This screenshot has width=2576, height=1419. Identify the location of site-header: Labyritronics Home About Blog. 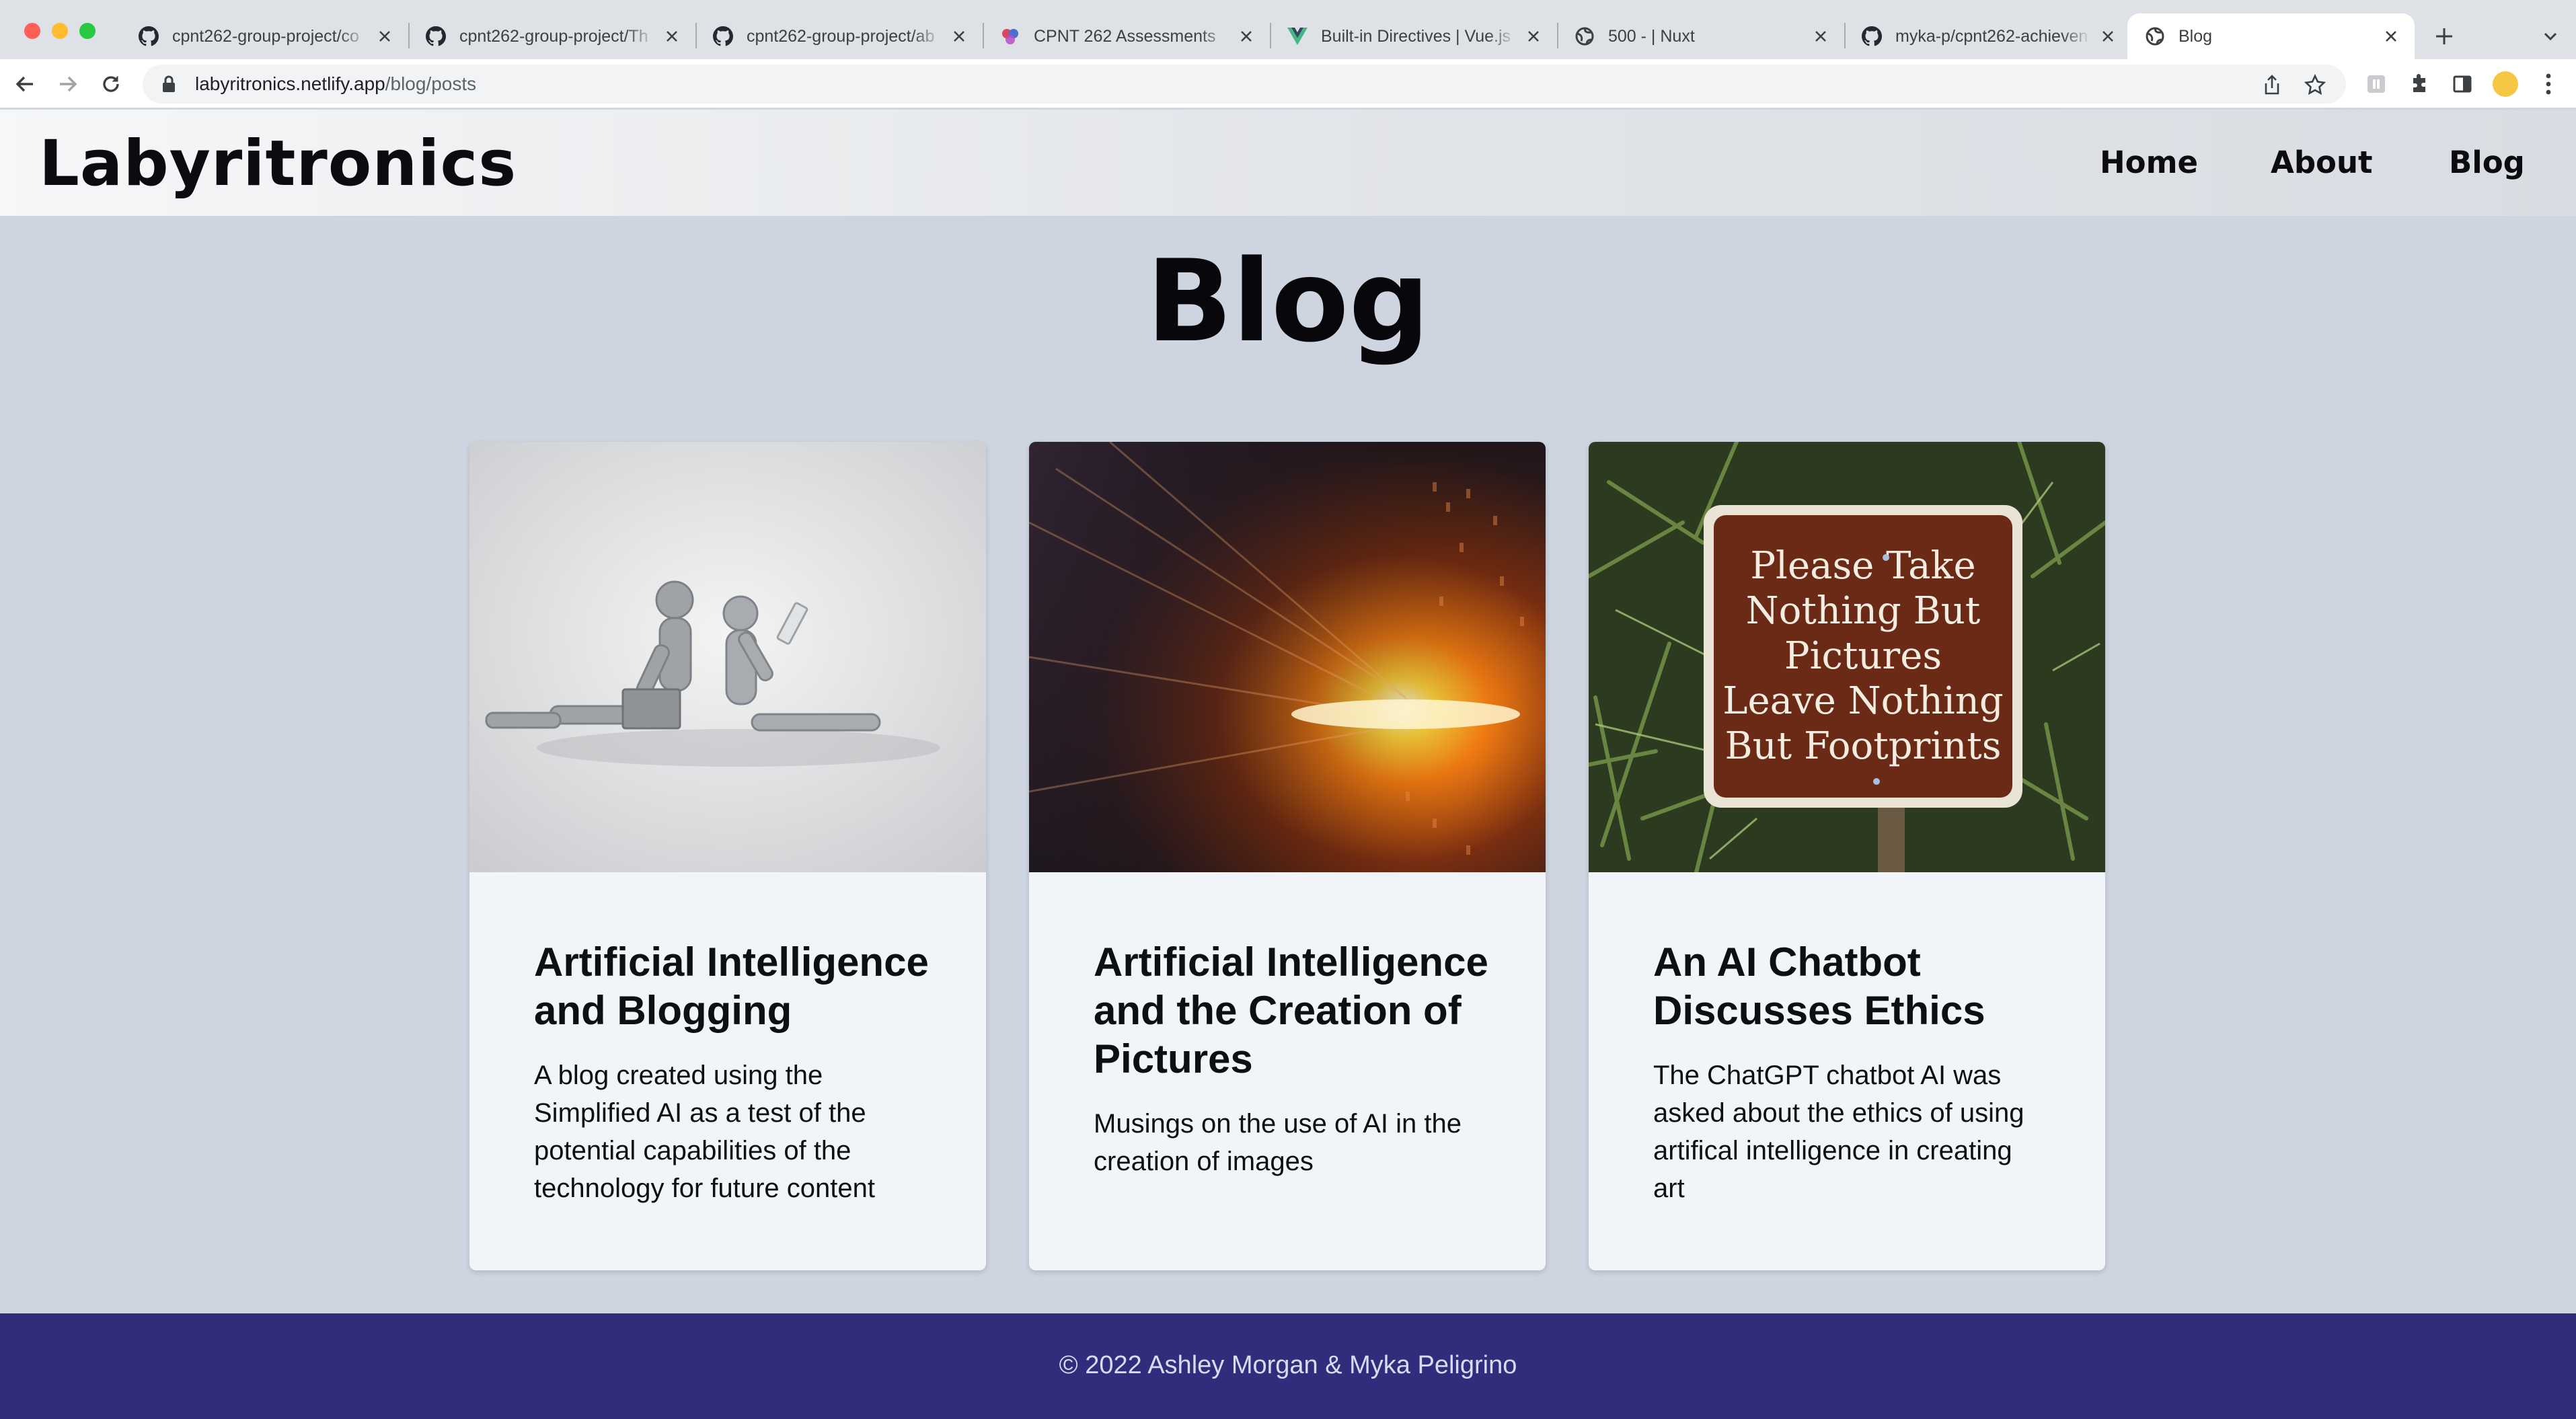
(1288, 163).